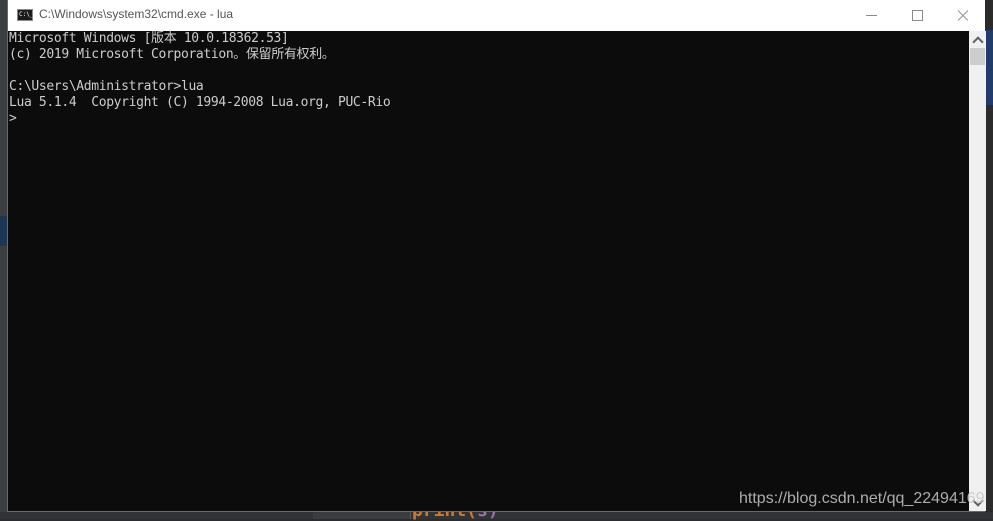 The image size is (993, 521). What do you see at coordinates (136, 14) in the screenshot?
I see `window-title: C:\Windows\system32\cmd.exe - lua` at bounding box center [136, 14].